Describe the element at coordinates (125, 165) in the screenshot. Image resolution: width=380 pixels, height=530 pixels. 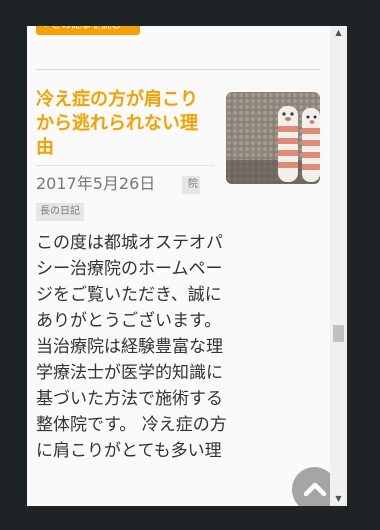
I see `title-underline` at that location.